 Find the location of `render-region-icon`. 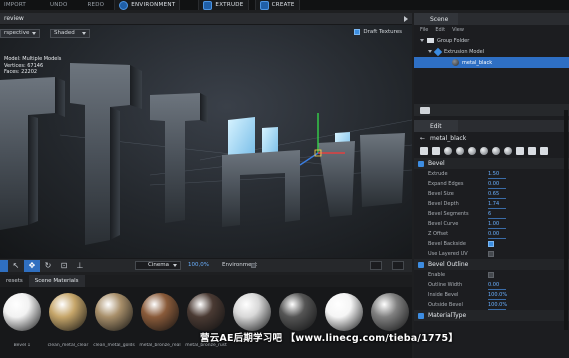

render-region-icon is located at coordinates (376, 265).